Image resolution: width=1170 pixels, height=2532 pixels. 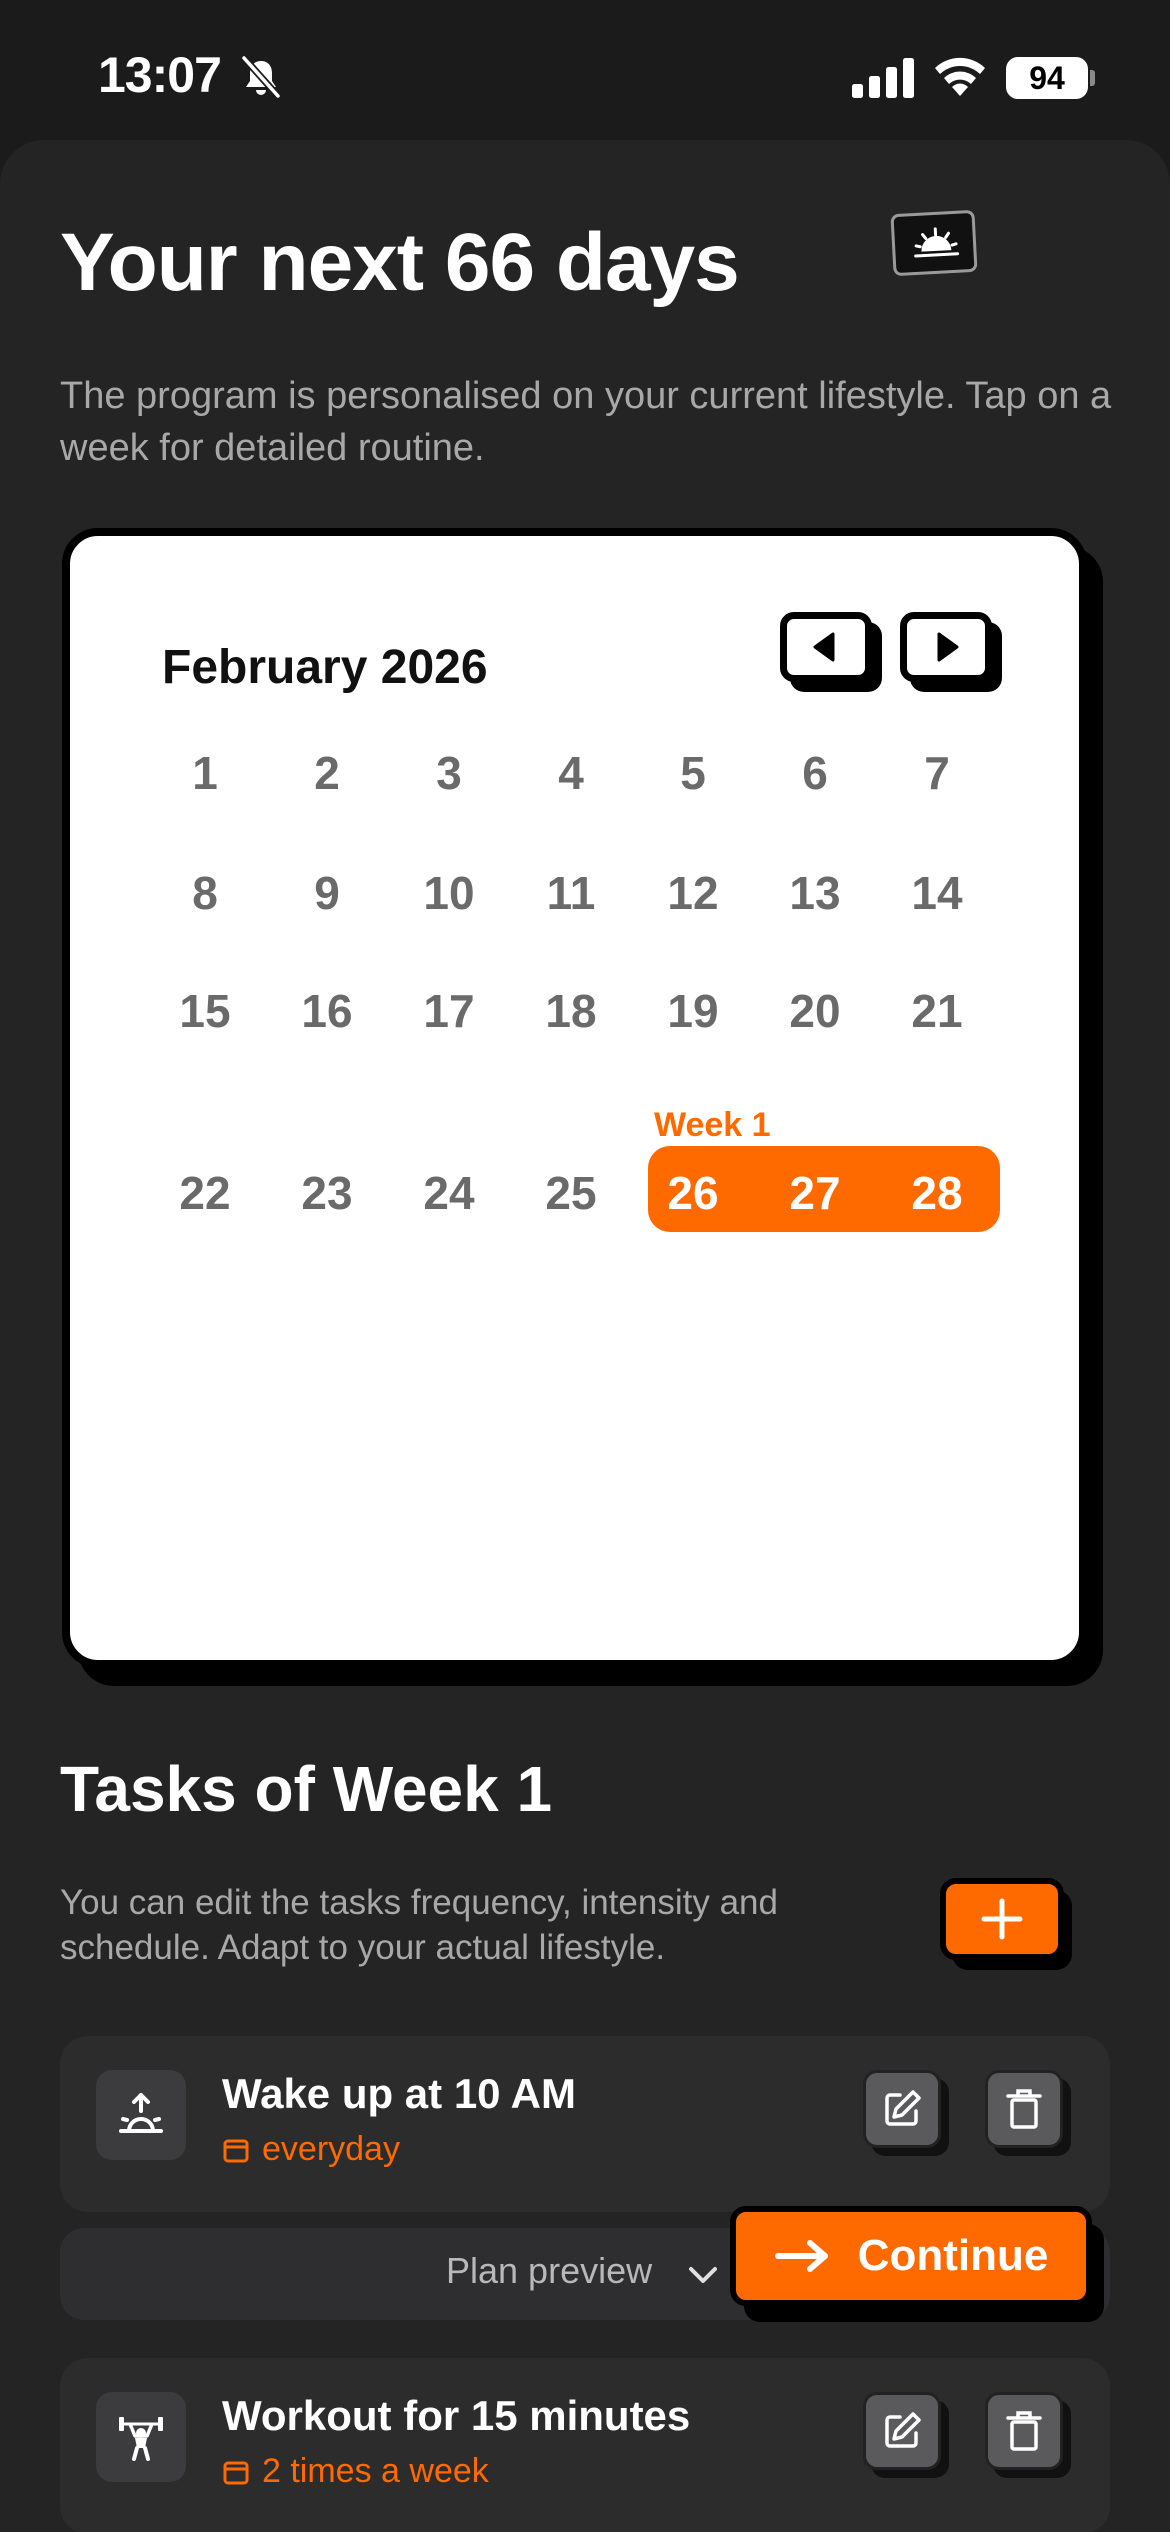 I want to click on task-frequency: 2 times a week, so click(x=355, y=2471).